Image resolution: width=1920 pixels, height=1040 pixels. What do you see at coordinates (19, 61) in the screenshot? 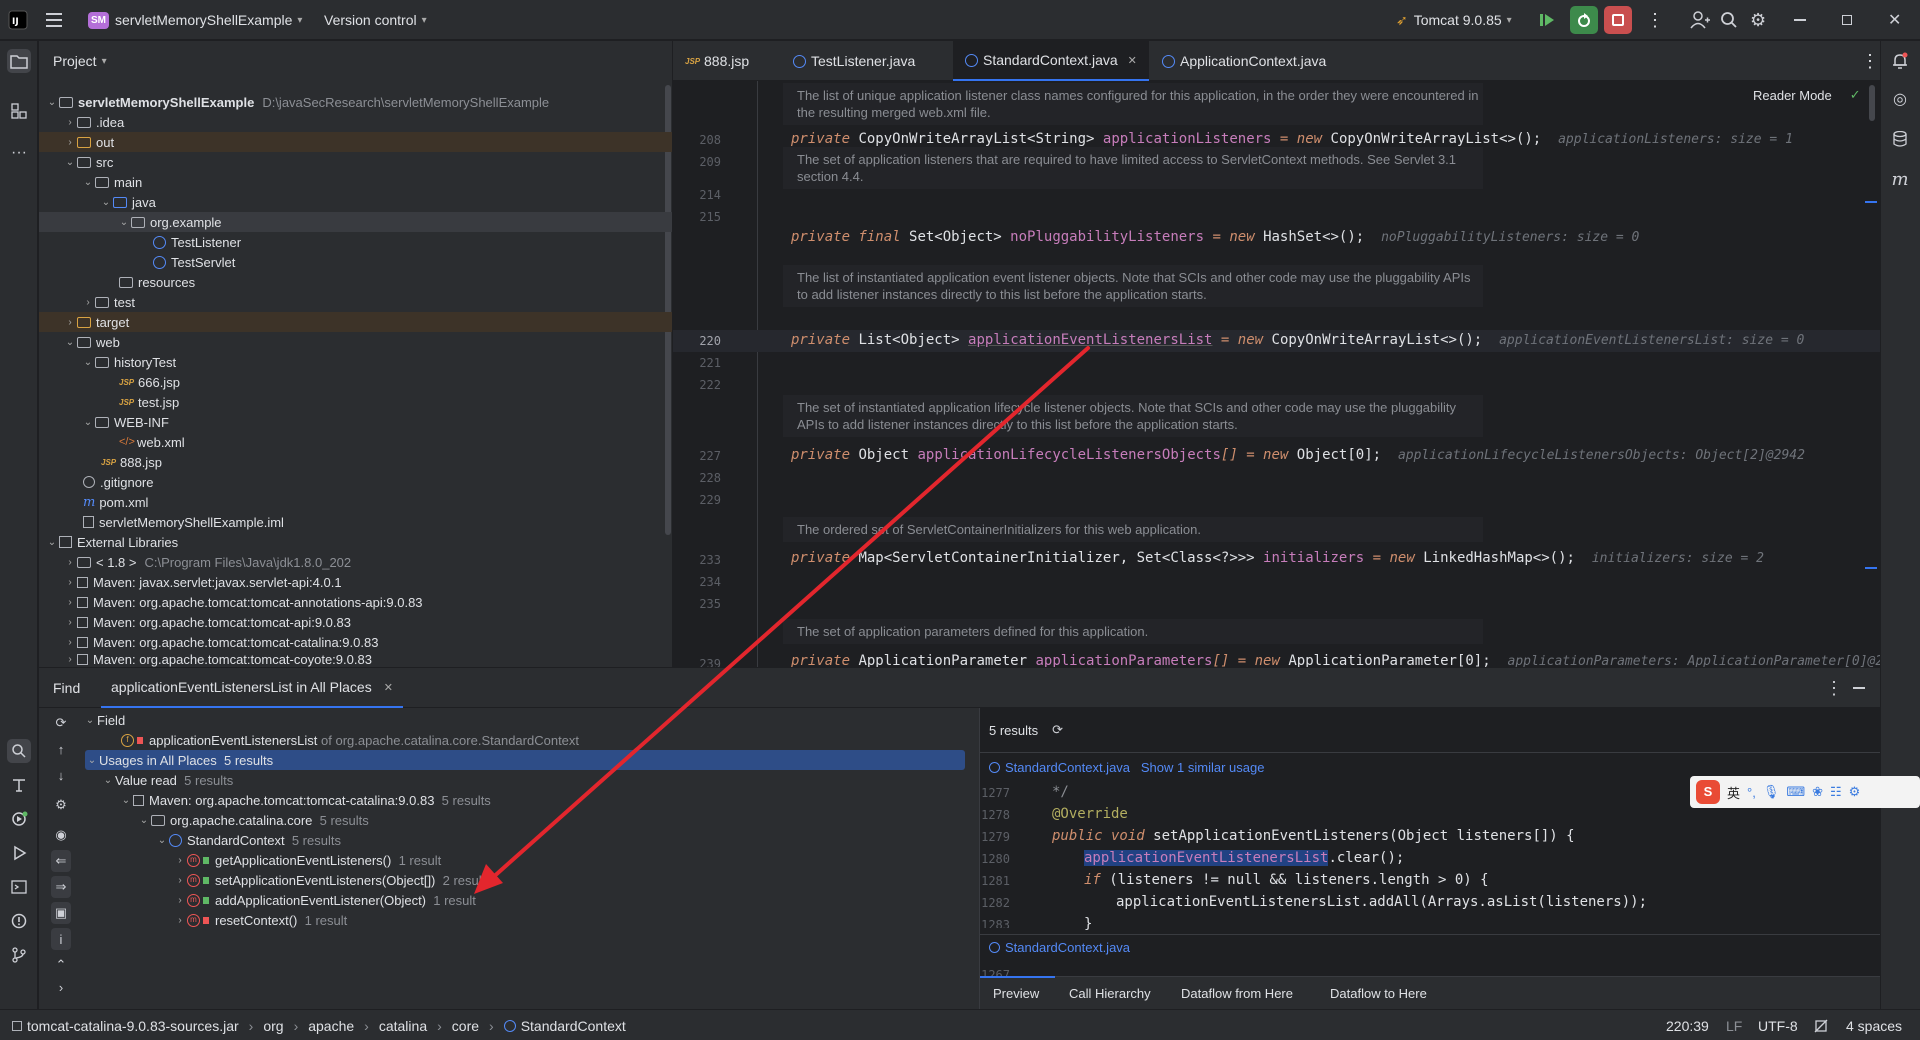
I see `project-tool-icon` at bounding box center [19, 61].